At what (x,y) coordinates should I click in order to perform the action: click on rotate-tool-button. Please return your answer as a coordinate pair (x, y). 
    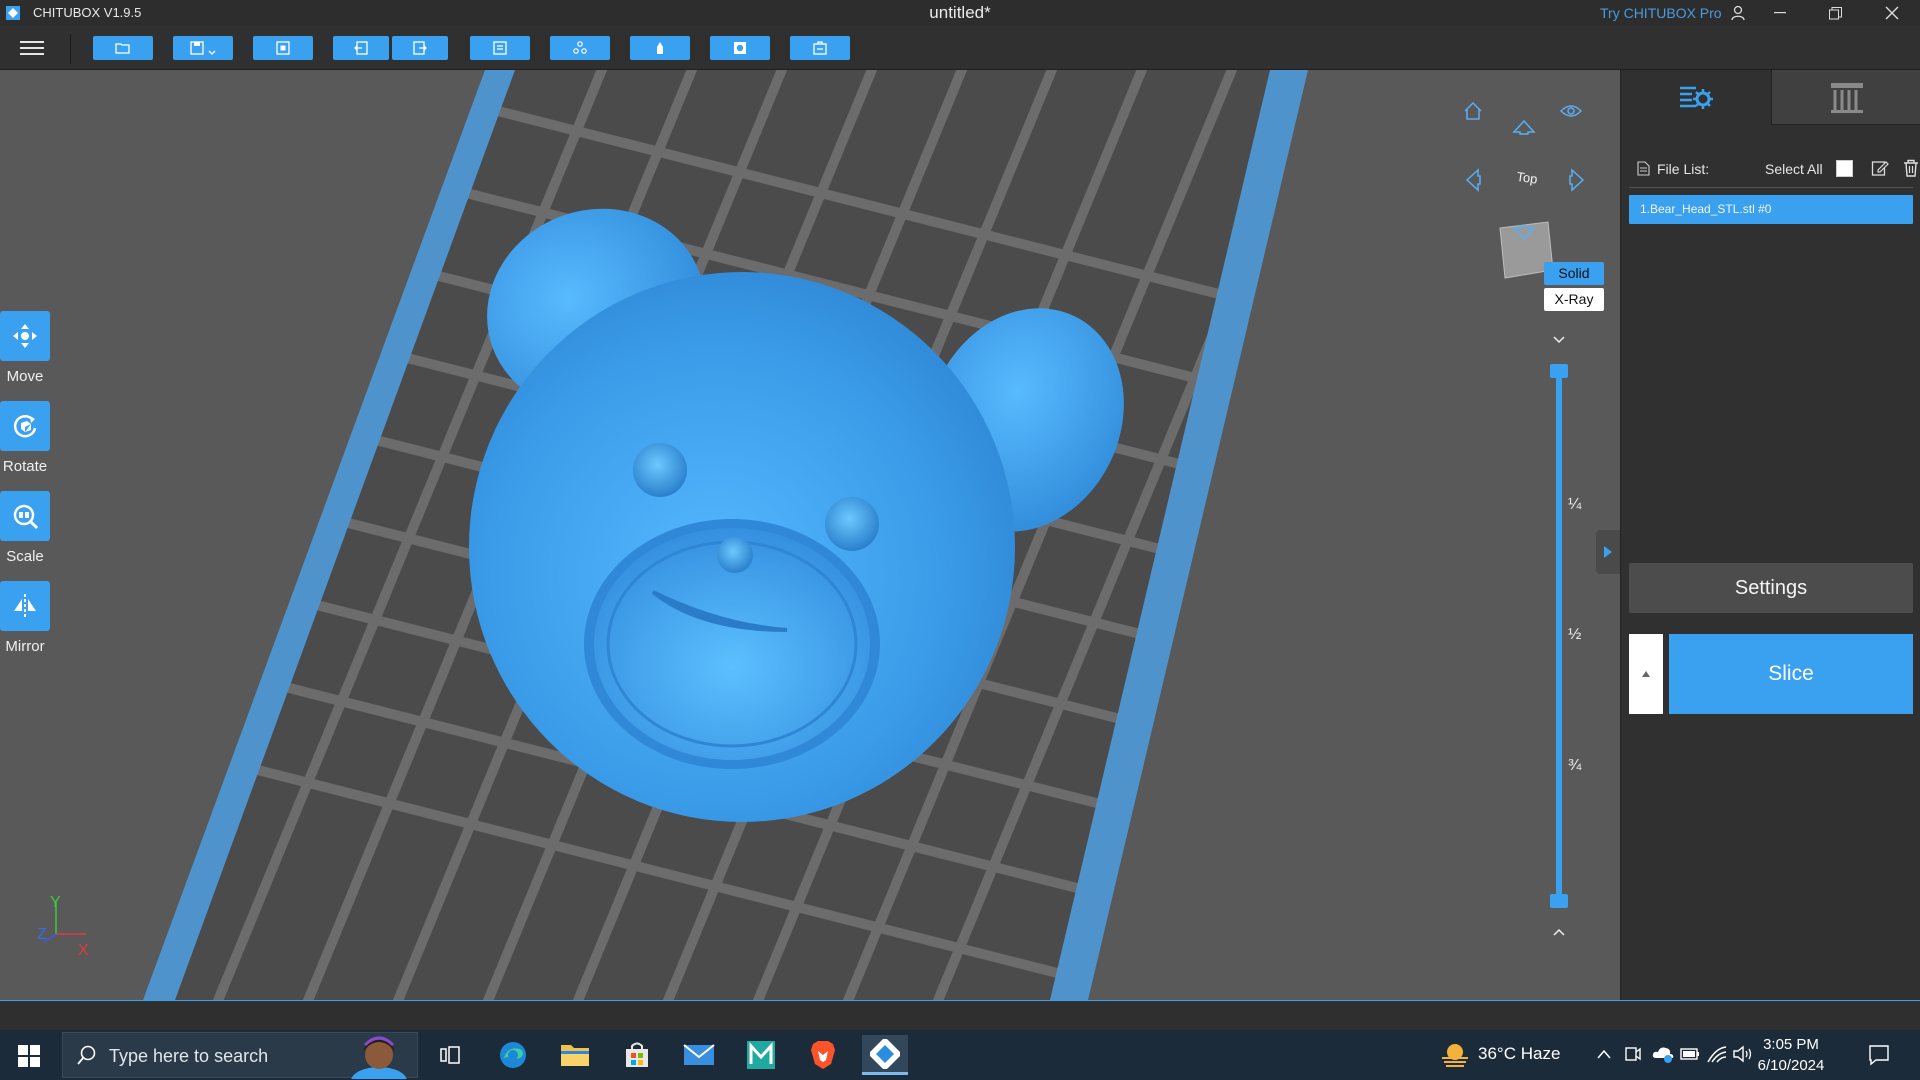
    Looking at the image, I should click on (25, 426).